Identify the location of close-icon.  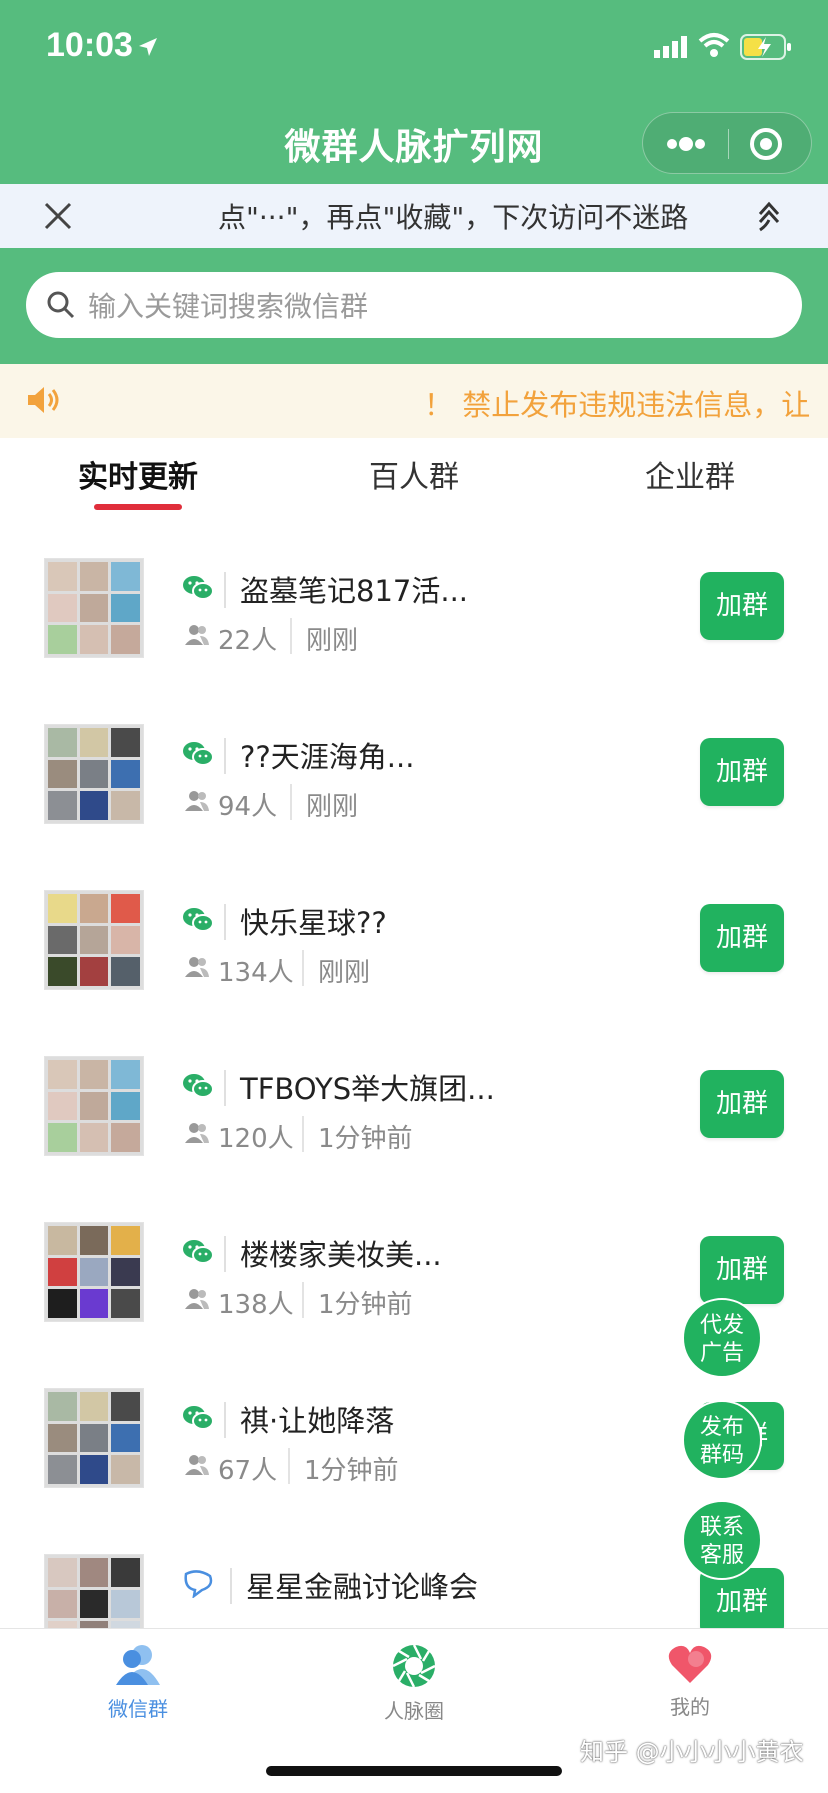
(58, 216).